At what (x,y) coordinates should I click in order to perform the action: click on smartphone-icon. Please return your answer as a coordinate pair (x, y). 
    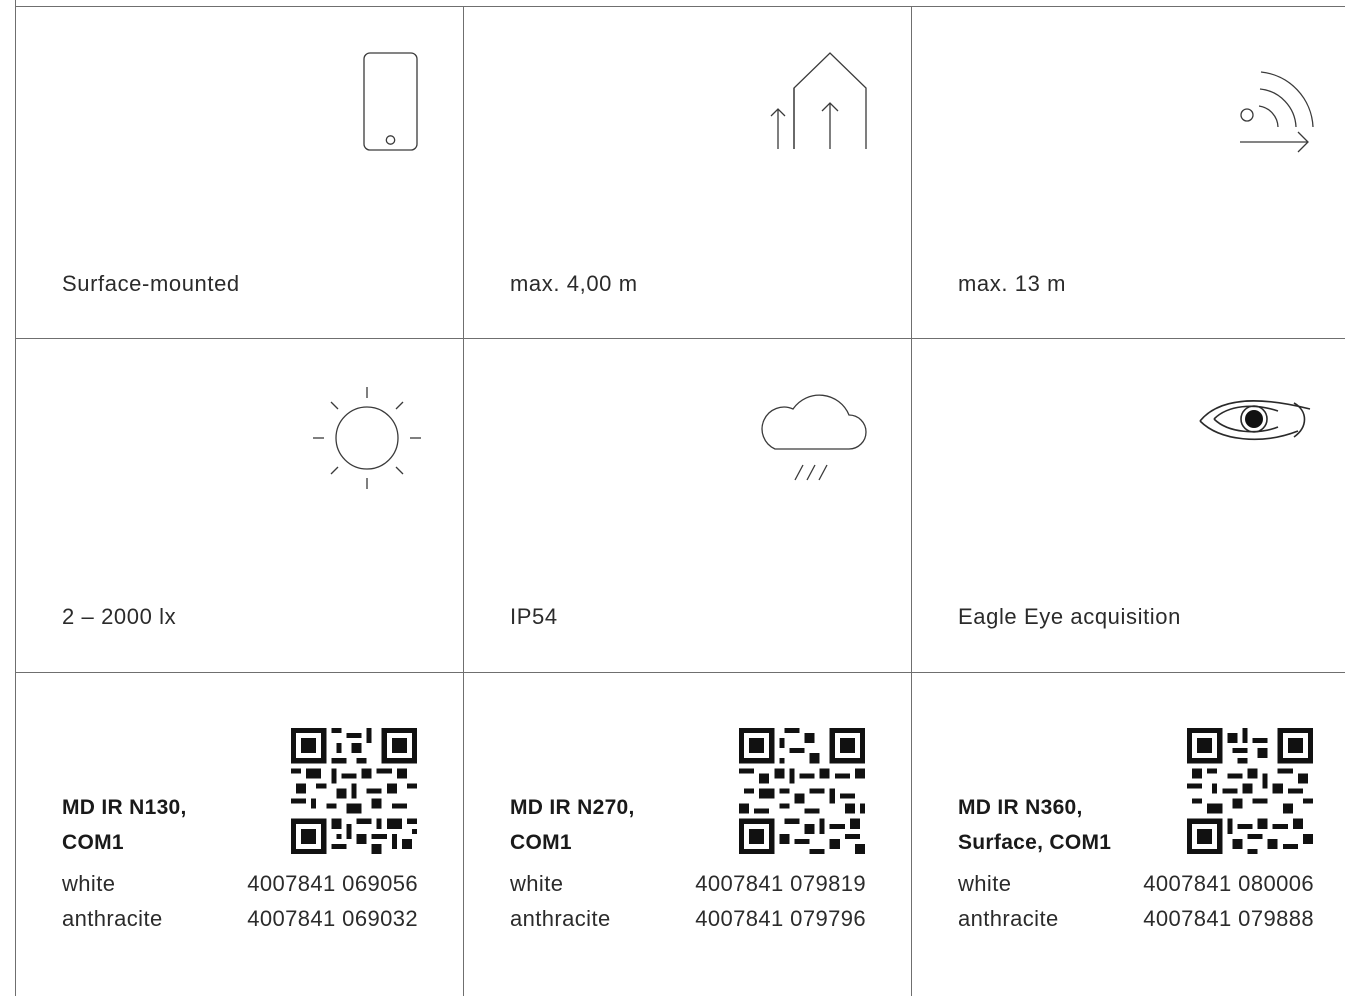
    Looking at the image, I should click on (391, 102).